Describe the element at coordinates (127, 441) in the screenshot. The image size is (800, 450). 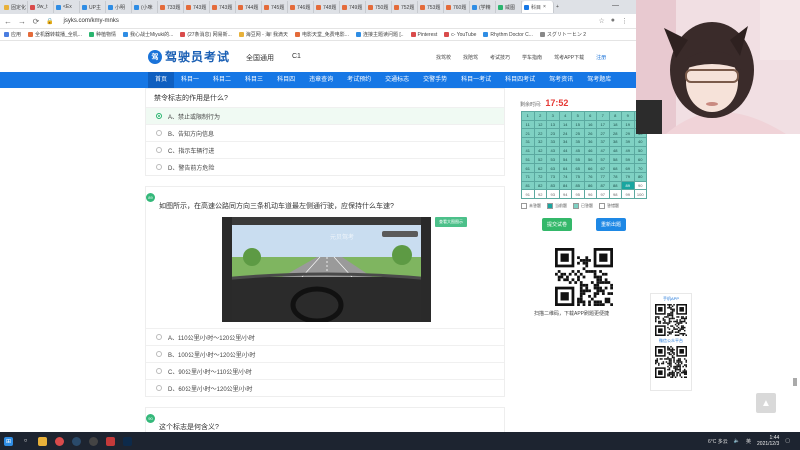
I see `photoshop-icon` at that location.